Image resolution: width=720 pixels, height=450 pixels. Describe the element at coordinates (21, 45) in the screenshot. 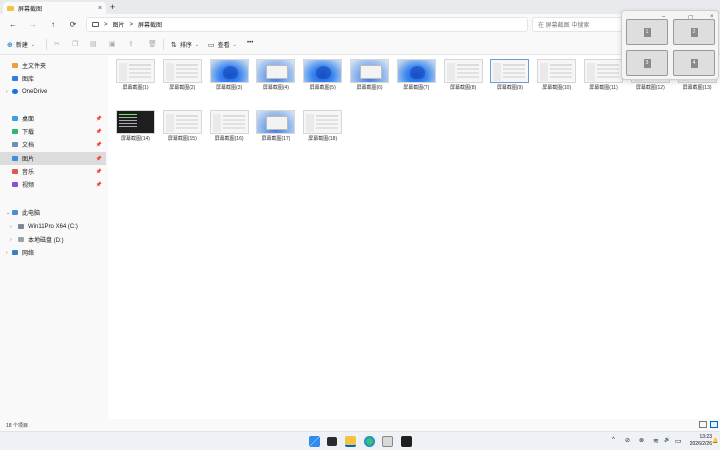

I see `new-button: ⊕ 新建 ⌄` at that location.